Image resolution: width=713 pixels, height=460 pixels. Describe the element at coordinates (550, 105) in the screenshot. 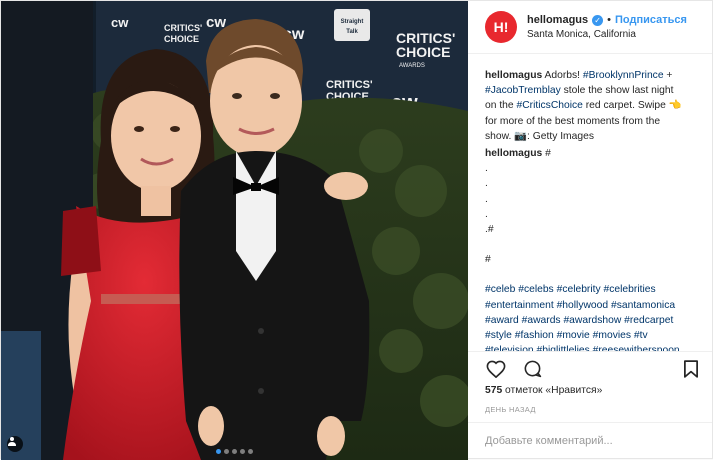

I see `hashtag-link: #CriticsChoice` at that location.